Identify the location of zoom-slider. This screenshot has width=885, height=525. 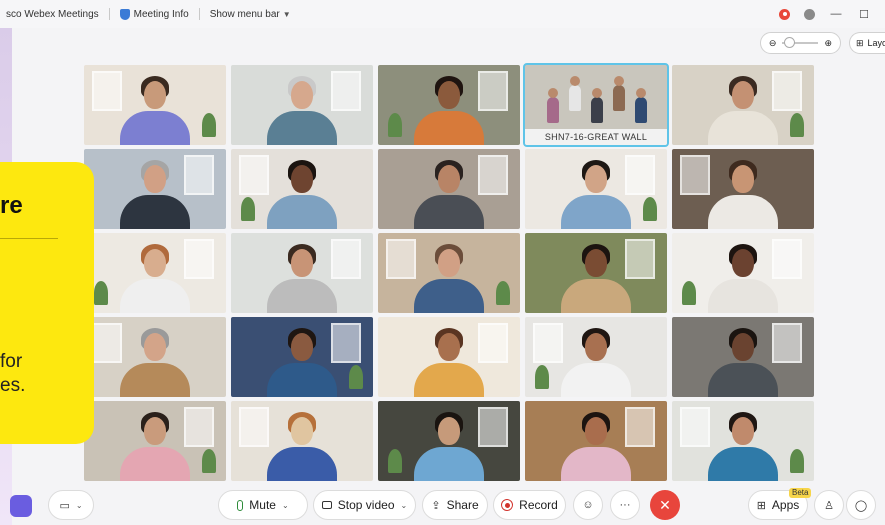
(800, 42).